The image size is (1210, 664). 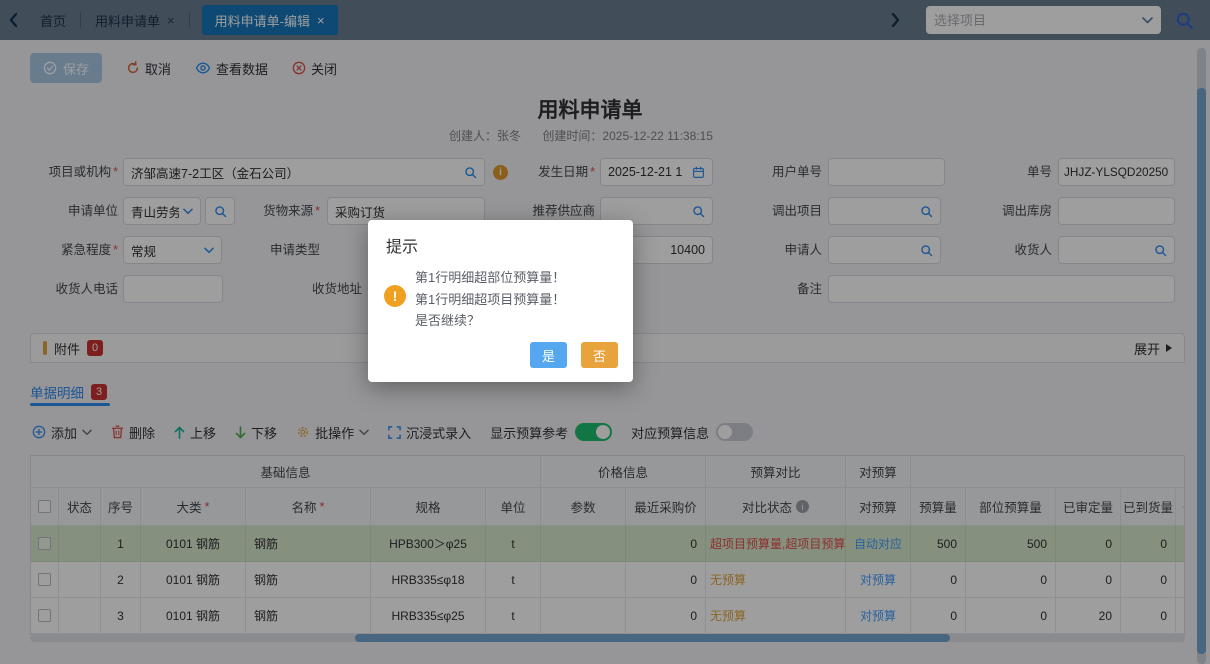 What do you see at coordinates (395, 296) in the screenshot?
I see `warning-icon: !` at bounding box center [395, 296].